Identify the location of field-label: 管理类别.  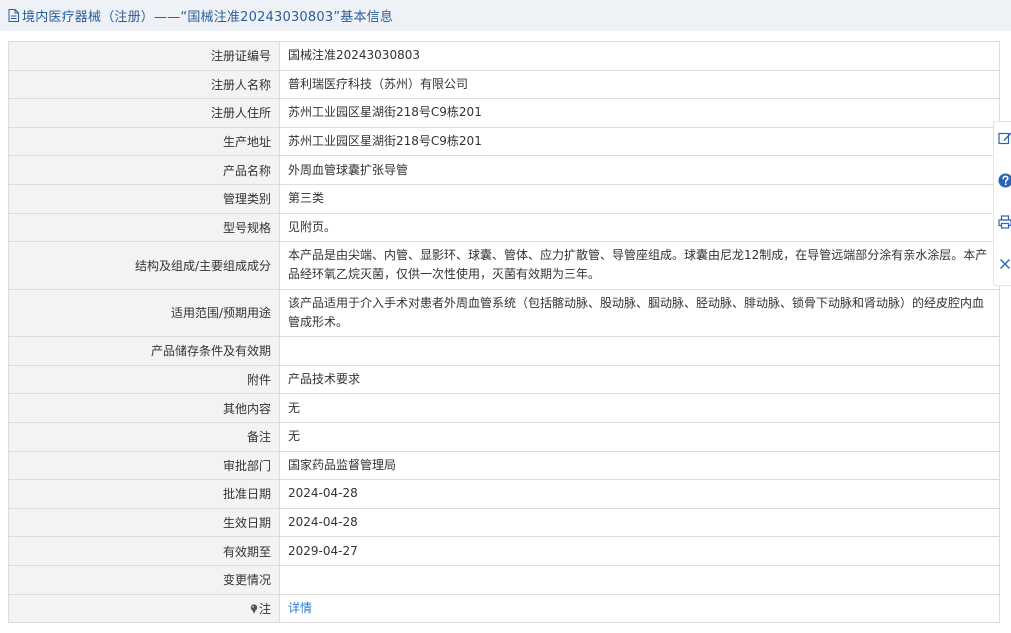
(144, 198).